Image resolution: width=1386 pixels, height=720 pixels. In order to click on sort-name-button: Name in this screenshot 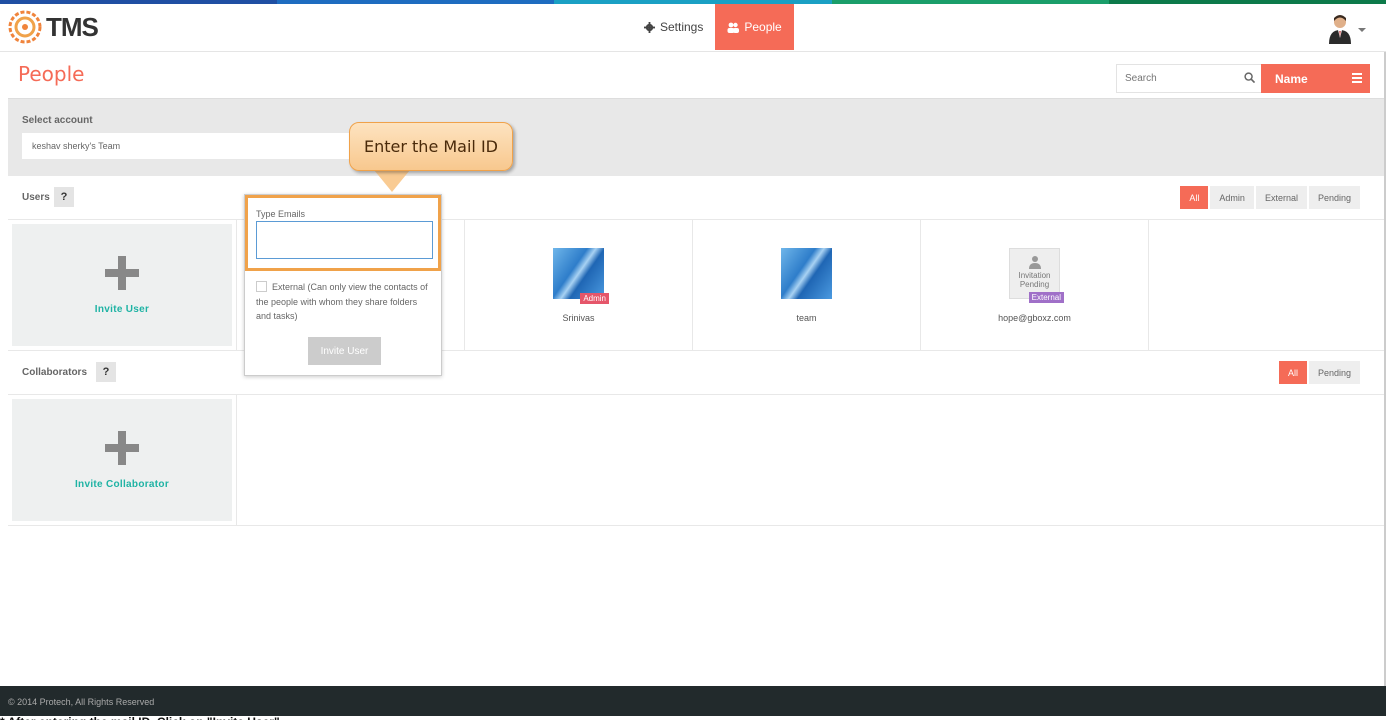, I will do `click(1315, 78)`.